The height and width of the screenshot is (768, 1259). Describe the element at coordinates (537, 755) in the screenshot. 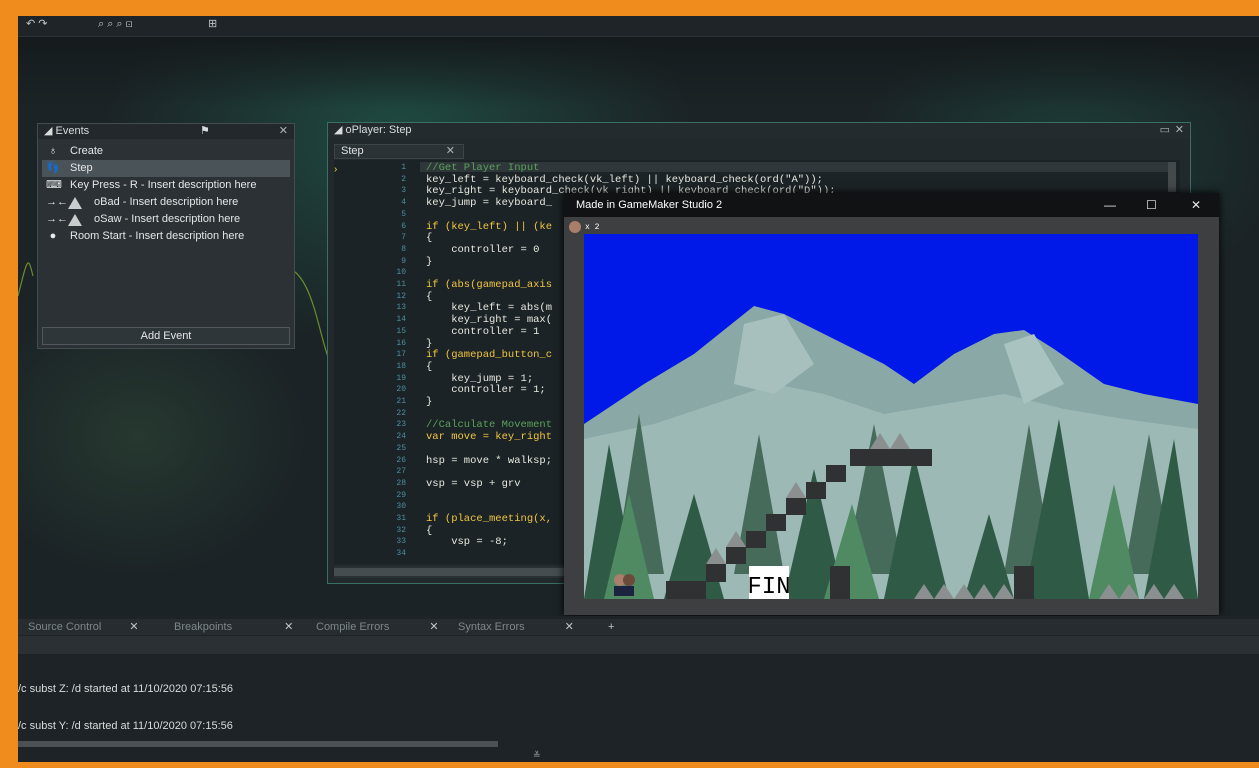

I see `expand-chevron-icon: ≚` at that location.